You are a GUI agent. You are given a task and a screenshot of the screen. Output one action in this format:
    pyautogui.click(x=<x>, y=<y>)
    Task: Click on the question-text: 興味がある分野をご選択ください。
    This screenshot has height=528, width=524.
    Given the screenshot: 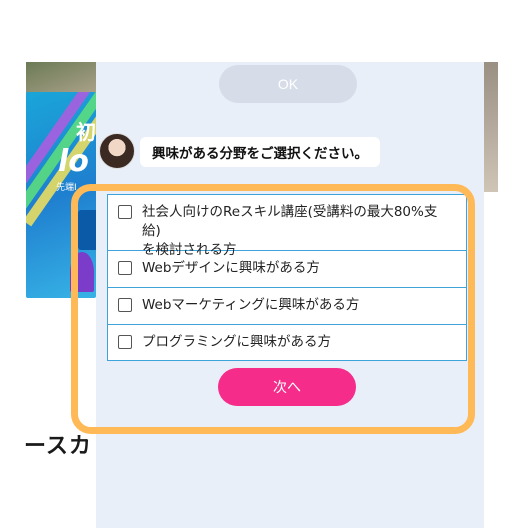 What is the action you would take?
    pyautogui.click(x=260, y=154)
    